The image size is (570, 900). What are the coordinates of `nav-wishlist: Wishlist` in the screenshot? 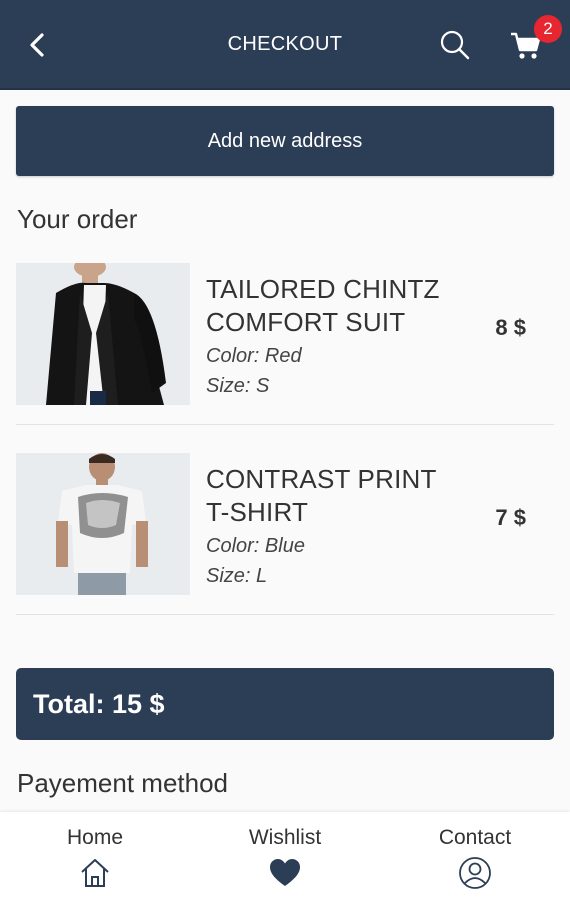 It's located at (285, 856).